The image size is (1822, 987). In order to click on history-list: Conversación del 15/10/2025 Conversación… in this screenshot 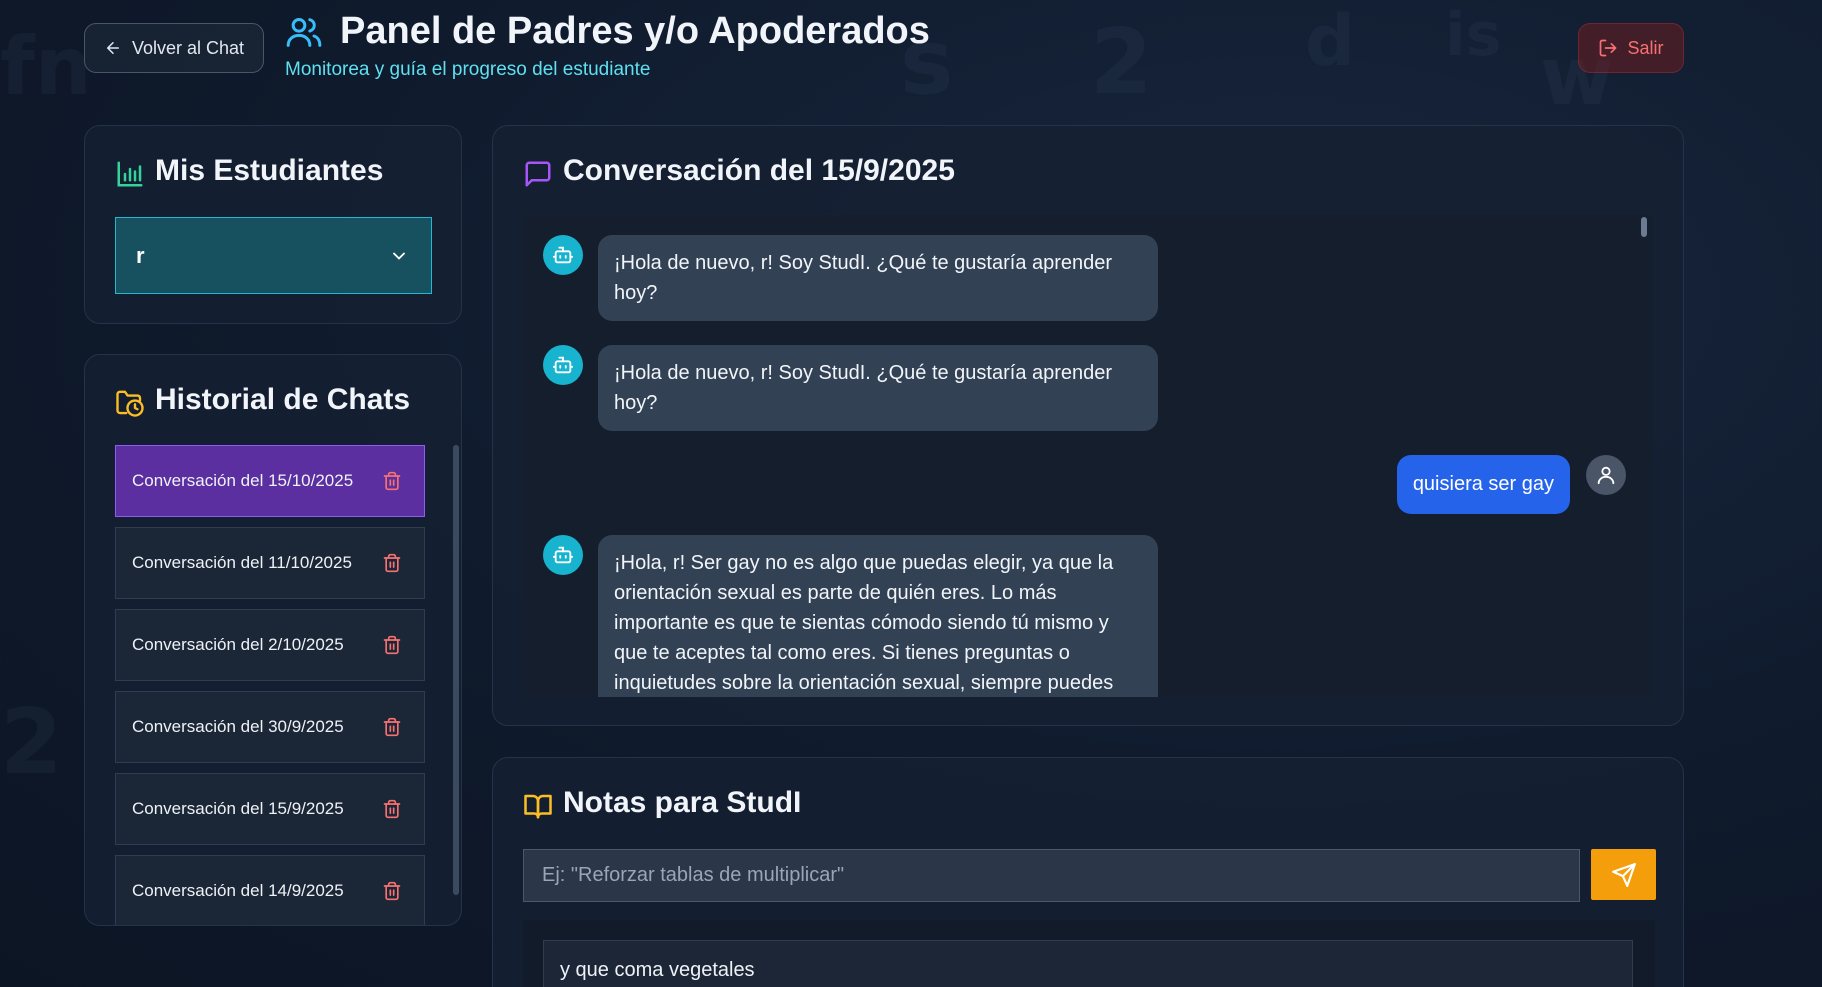, I will do `click(270, 685)`.